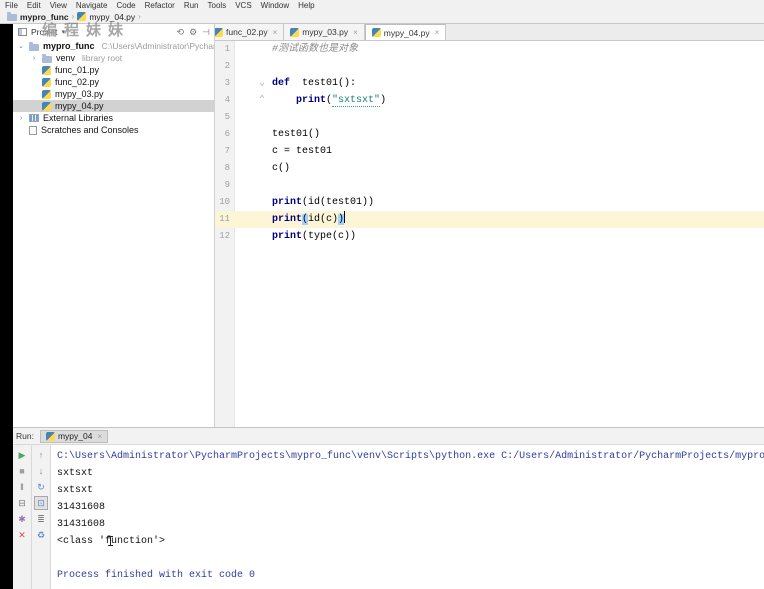 The height and width of the screenshot is (589, 764). I want to click on tree-item-external-libraries: › External Libraries, so click(113, 118).